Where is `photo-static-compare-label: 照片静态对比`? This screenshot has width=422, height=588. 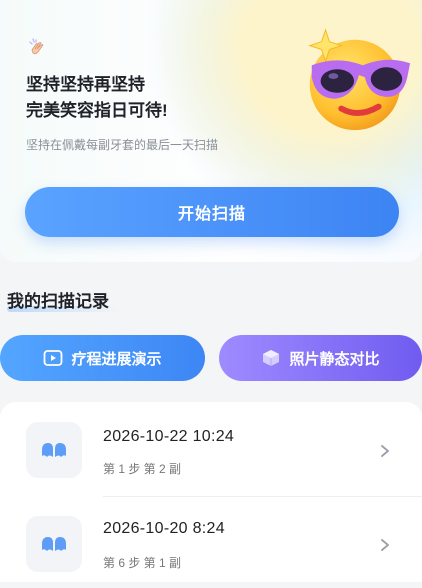 photo-static-compare-label: 照片静态对比 is located at coordinates (334, 359).